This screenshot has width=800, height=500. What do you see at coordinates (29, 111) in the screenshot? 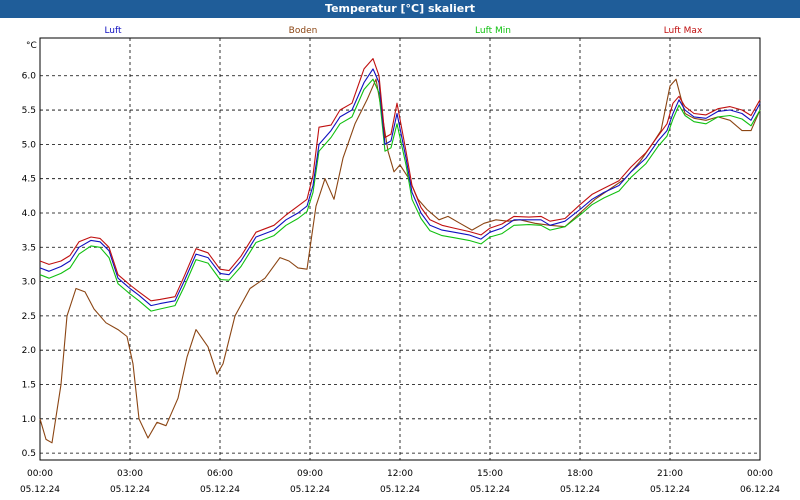
I see `y-tick-label: 5.5` at bounding box center [29, 111].